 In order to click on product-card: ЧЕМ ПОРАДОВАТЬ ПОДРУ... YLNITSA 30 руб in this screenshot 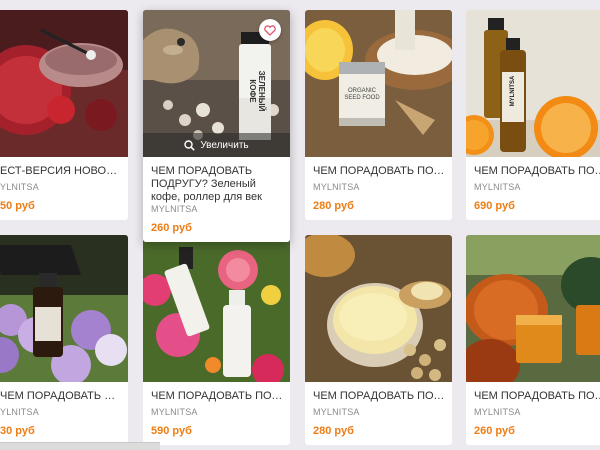, I will do `click(64, 340)`.